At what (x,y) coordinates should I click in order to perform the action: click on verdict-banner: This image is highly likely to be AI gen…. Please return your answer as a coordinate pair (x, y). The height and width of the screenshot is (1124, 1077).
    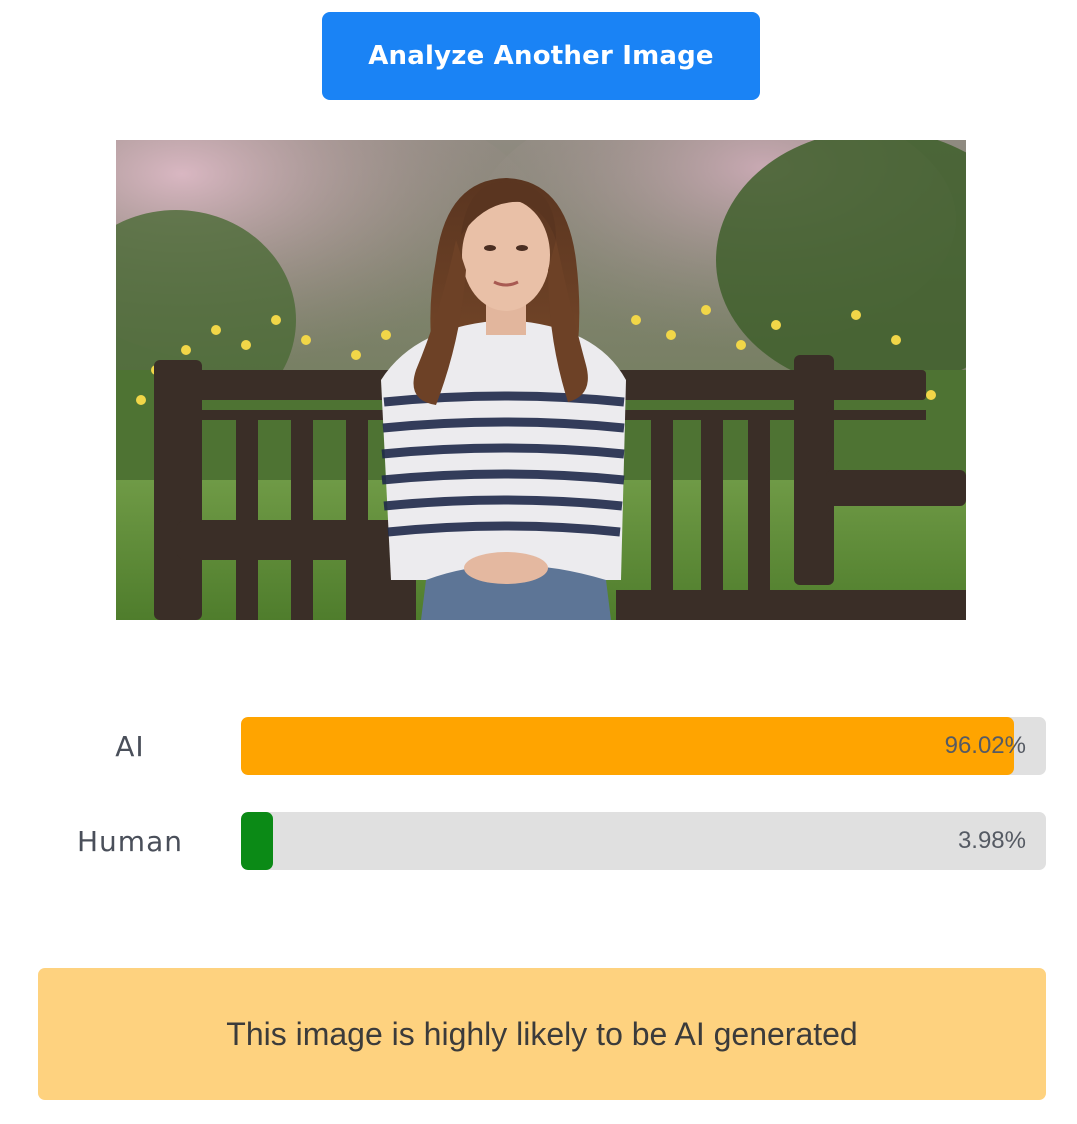
    Looking at the image, I should click on (542, 1034).